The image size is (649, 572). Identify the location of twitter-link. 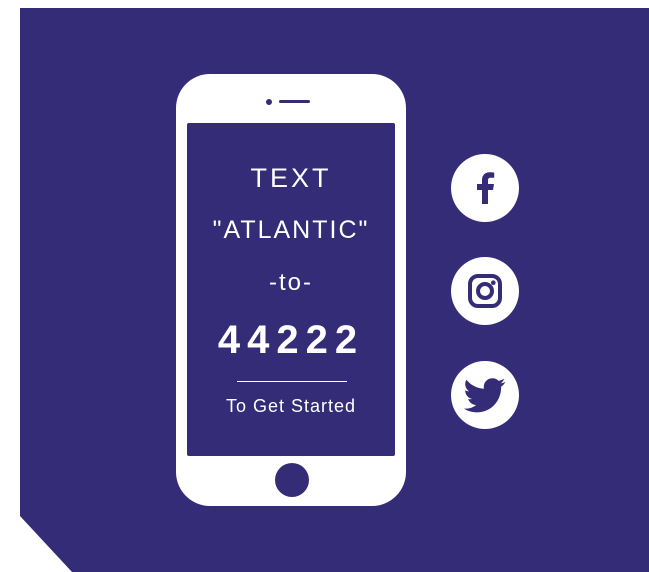
(485, 395).